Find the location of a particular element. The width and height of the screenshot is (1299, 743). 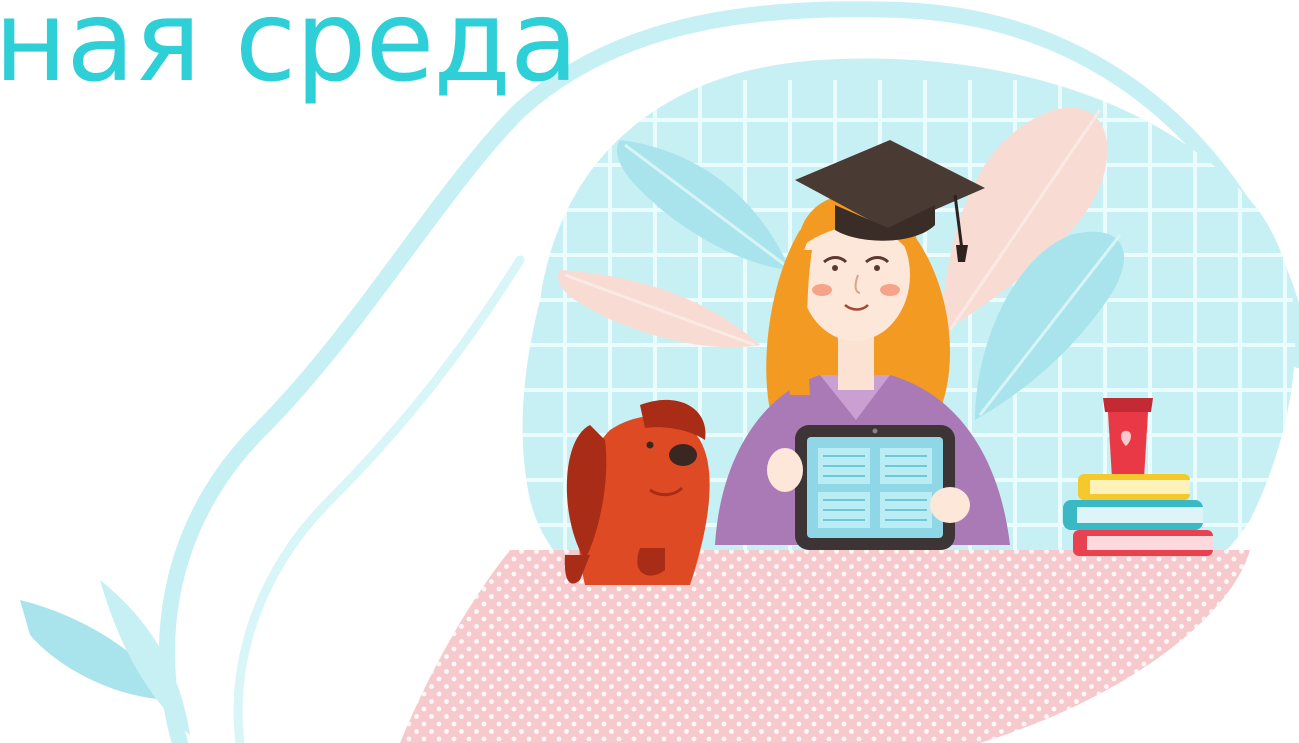

dog-icon is located at coordinates (637, 492).